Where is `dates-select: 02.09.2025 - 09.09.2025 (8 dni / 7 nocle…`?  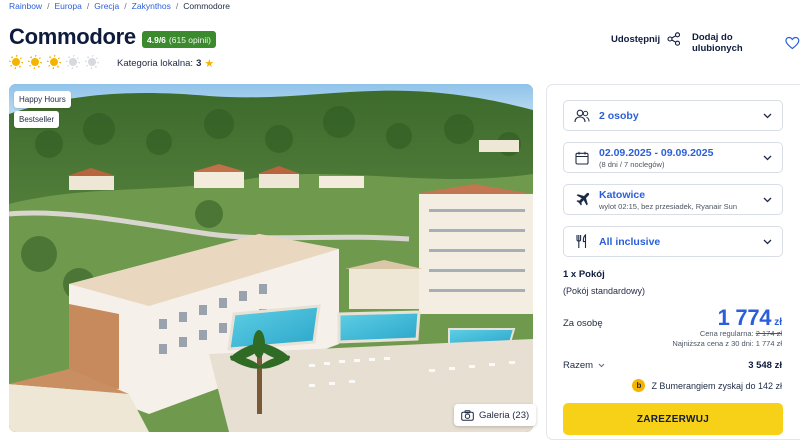
dates-select: 02.09.2025 - 09.09.2025 (8 dni / 7 nocle… is located at coordinates (673, 157).